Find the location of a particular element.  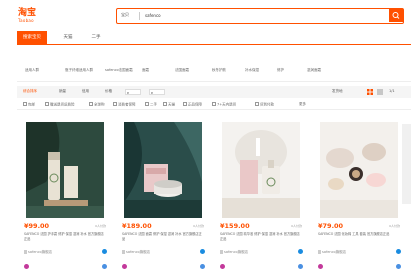

sort-price: 价格 is located at coordinates (108, 91).